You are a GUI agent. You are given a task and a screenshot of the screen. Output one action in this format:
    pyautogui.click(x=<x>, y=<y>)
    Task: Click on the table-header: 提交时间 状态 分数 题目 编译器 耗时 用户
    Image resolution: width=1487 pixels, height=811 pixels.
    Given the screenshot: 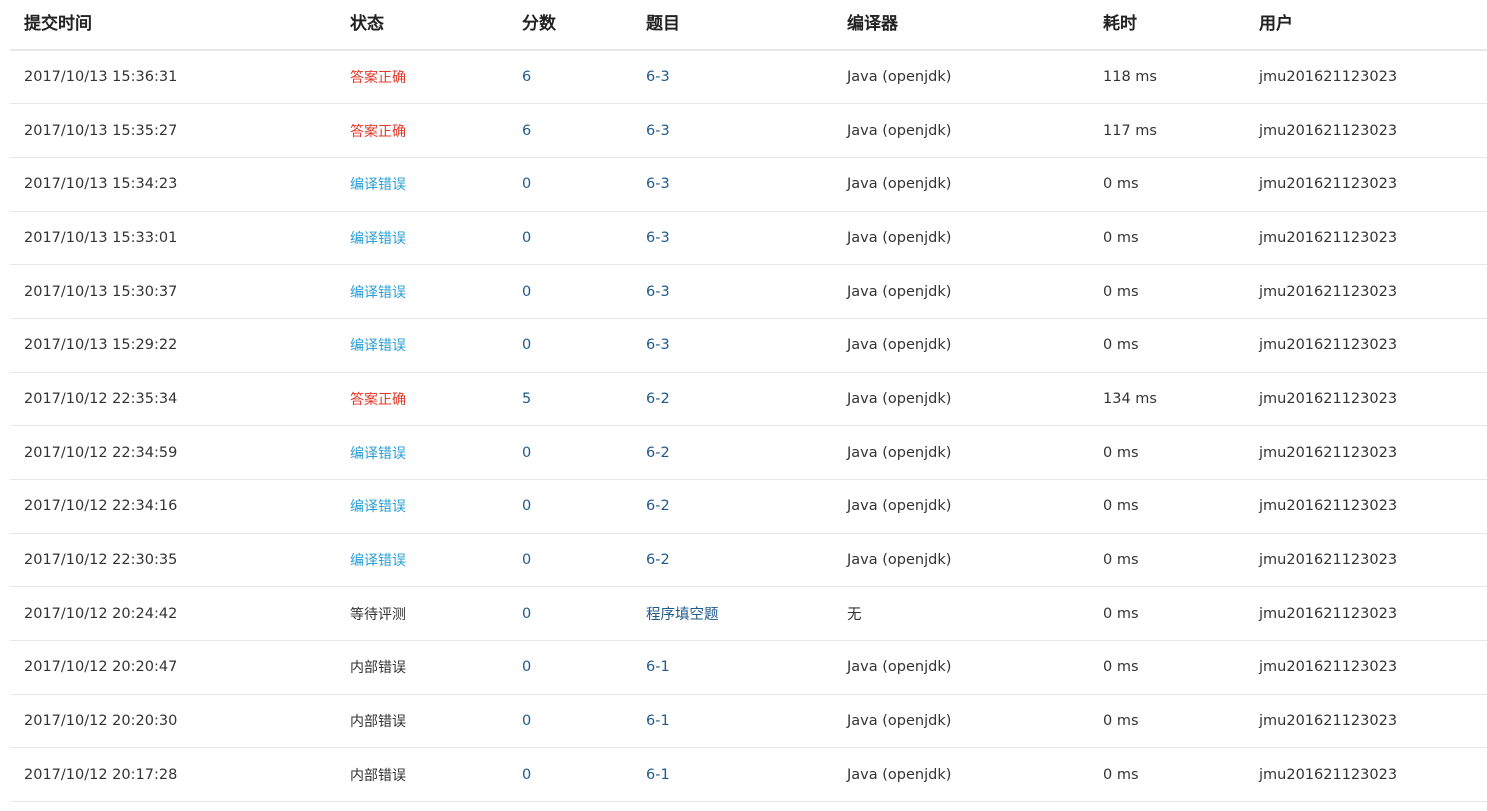 What is the action you would take?
    pyautogui.click(x=748, y=25)
    